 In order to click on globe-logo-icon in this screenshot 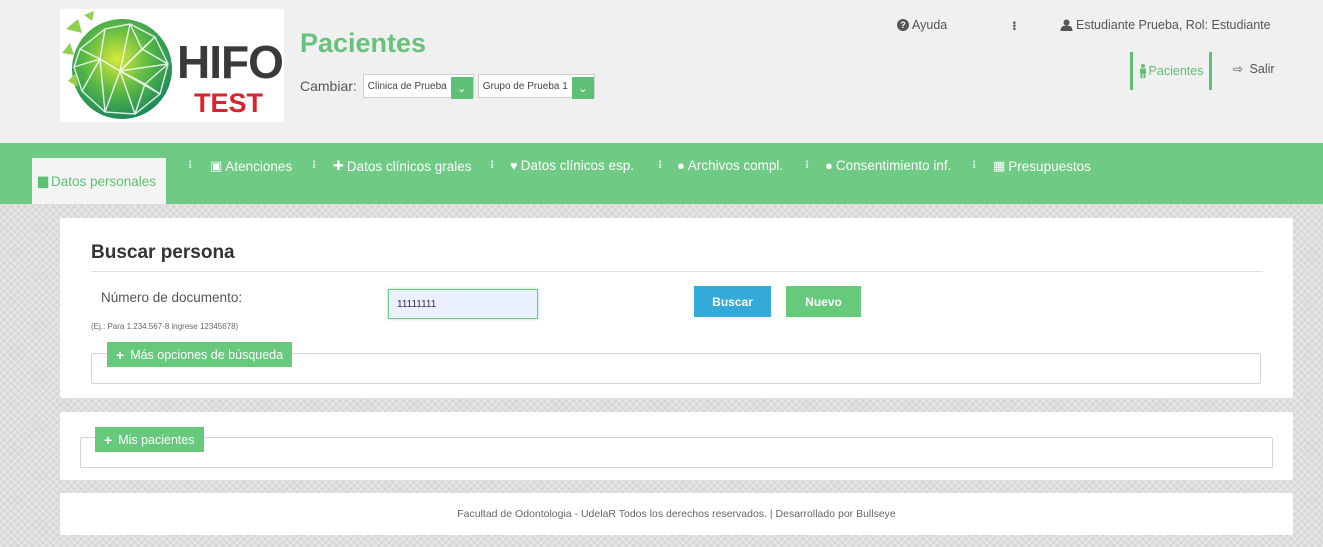, I will do `click(117, 65)`.